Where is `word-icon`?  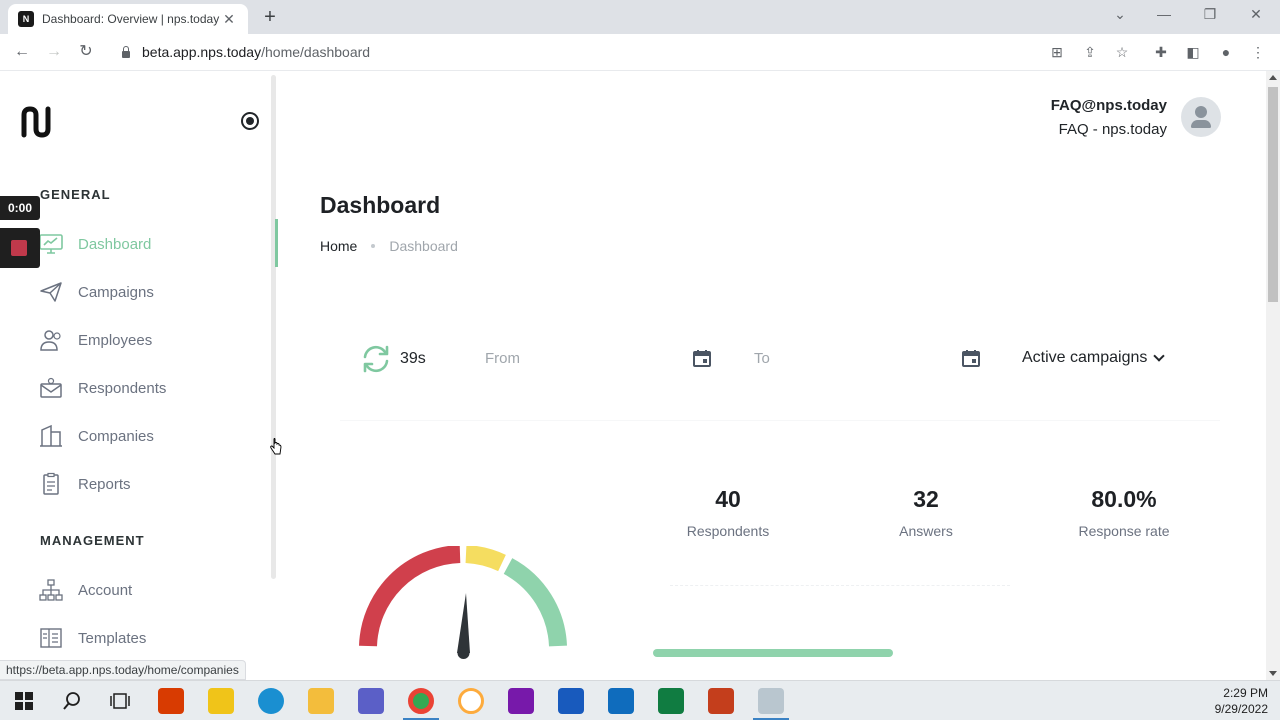 word-icon is located at coordinates (571, 701).